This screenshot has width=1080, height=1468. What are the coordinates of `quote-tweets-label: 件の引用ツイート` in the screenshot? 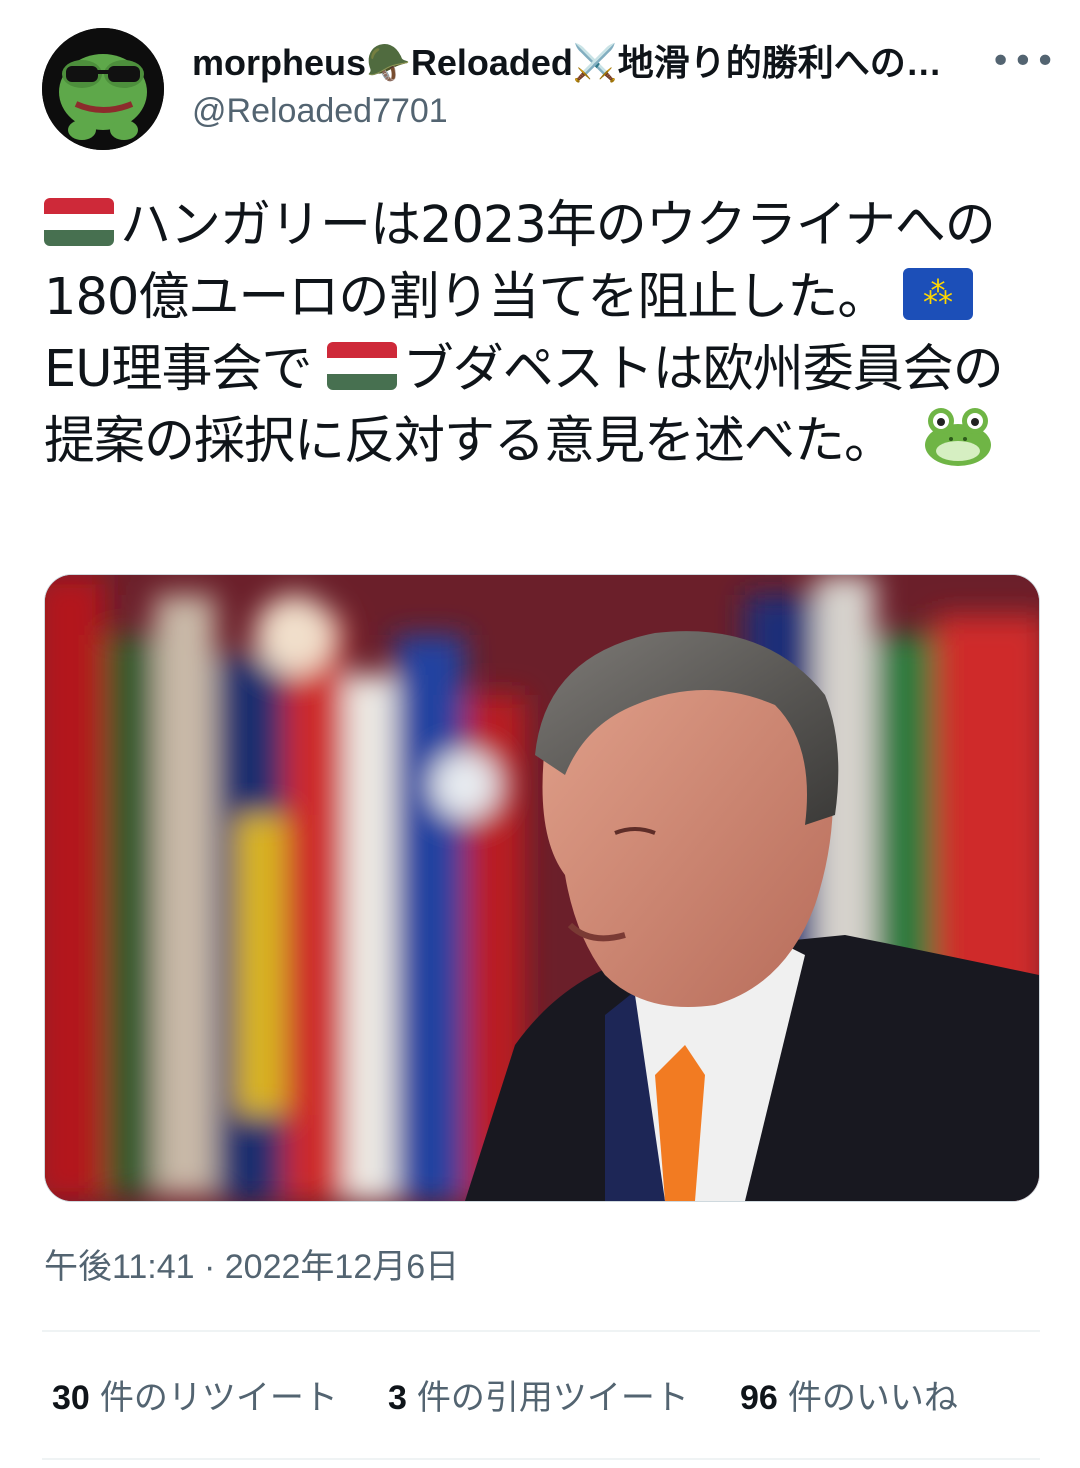 It's located at (552, 1398).